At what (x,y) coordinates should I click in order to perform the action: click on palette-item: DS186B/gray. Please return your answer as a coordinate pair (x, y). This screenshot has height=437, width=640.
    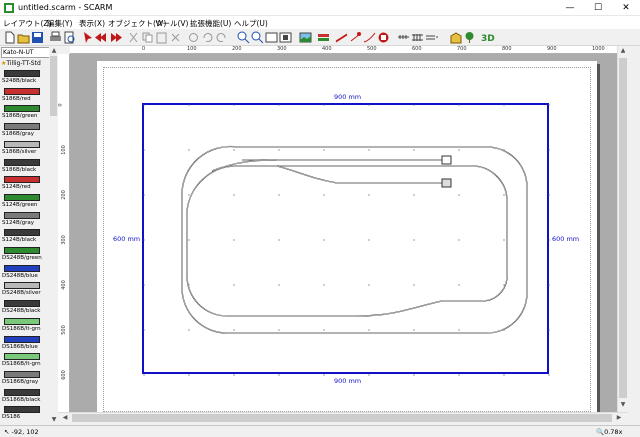
    Looking at the image, I should click on (24, 379).